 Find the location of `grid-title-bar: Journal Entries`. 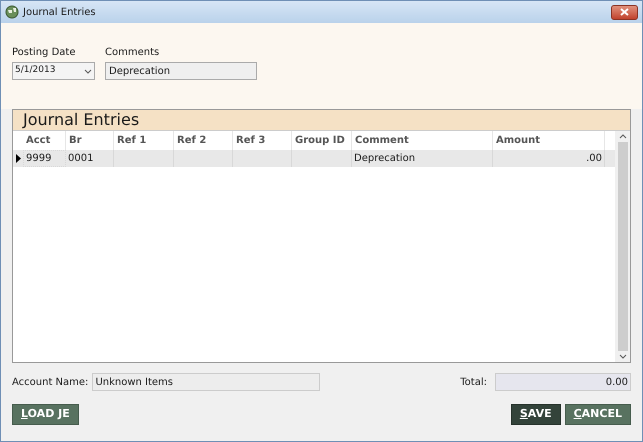

grid-title-bar: Journal Entries is located at coordinates (321, 120).